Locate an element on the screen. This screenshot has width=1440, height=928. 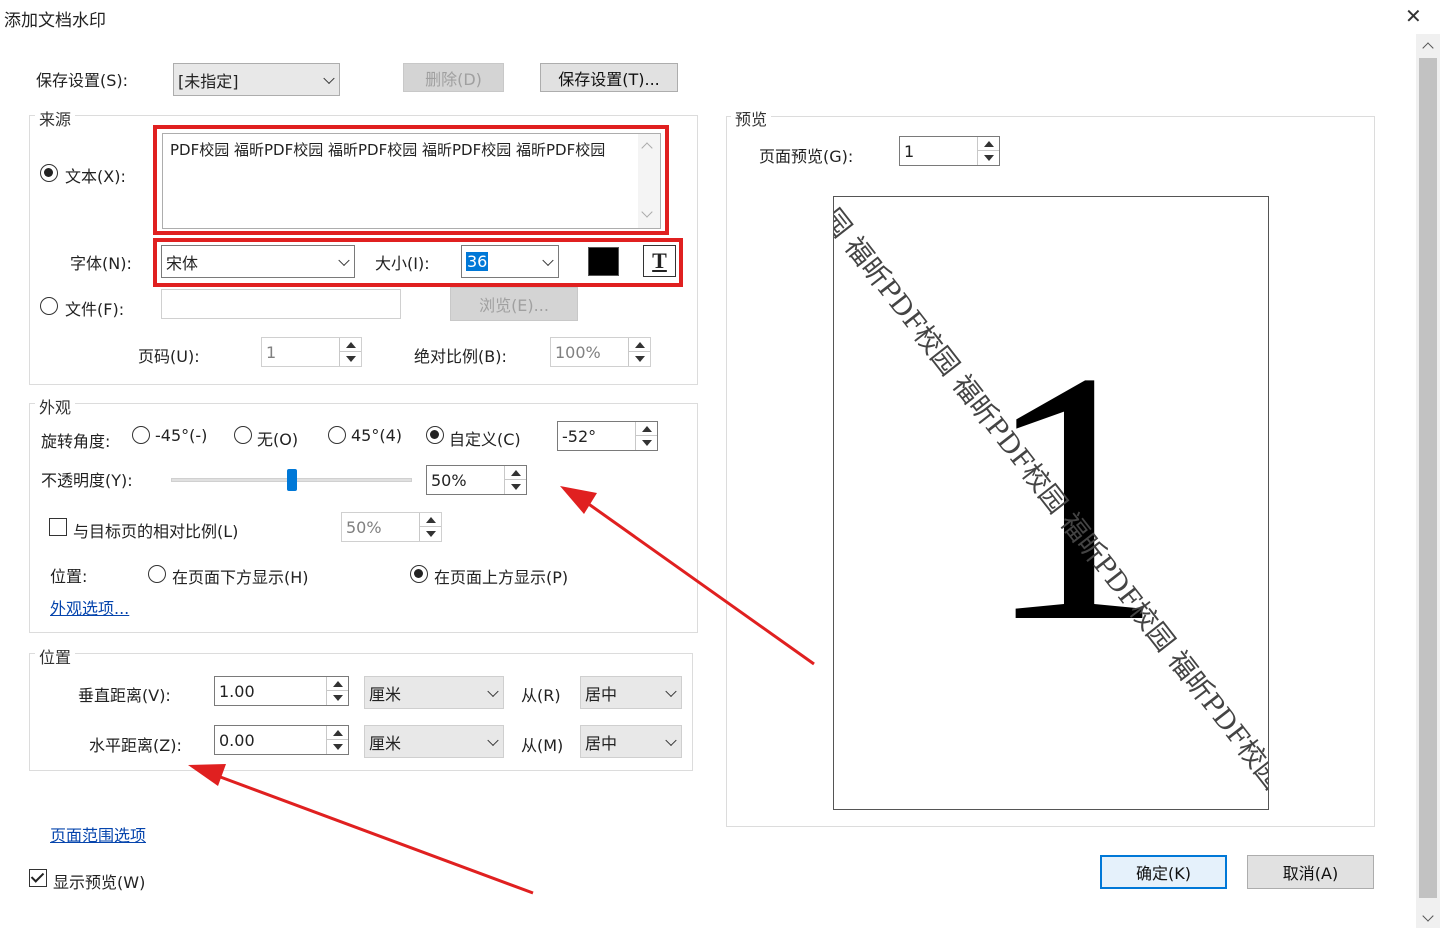
file-input is located at coordinates (281, 304).